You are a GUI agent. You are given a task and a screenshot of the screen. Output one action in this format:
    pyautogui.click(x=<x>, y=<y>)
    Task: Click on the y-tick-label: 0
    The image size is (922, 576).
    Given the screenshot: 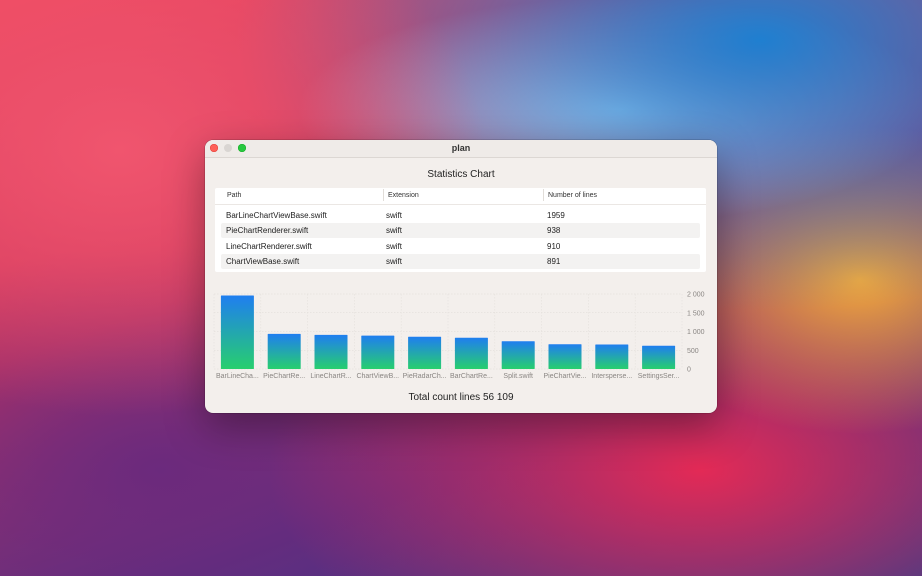 What is the action you would take?
    pyautogui.click(x=689, y=370)
    